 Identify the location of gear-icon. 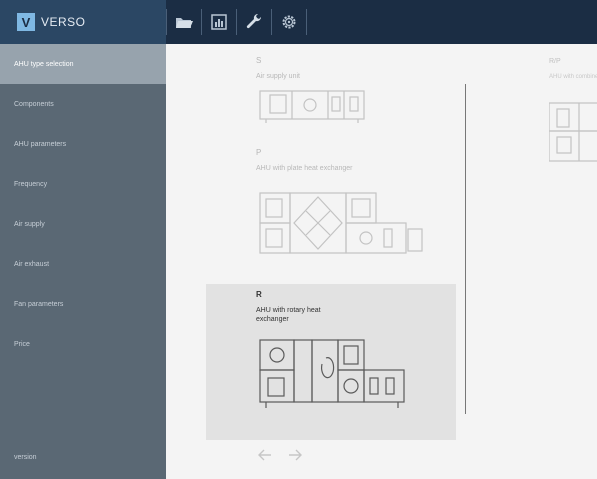
(289, 22).